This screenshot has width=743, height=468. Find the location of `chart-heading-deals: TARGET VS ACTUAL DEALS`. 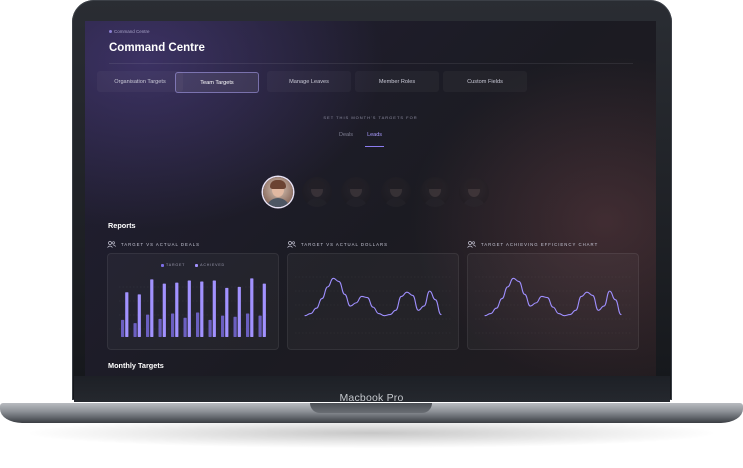

chart-heading-deals: TARGET VS ACTUAL DEALS is located at coordinates (153, 244).